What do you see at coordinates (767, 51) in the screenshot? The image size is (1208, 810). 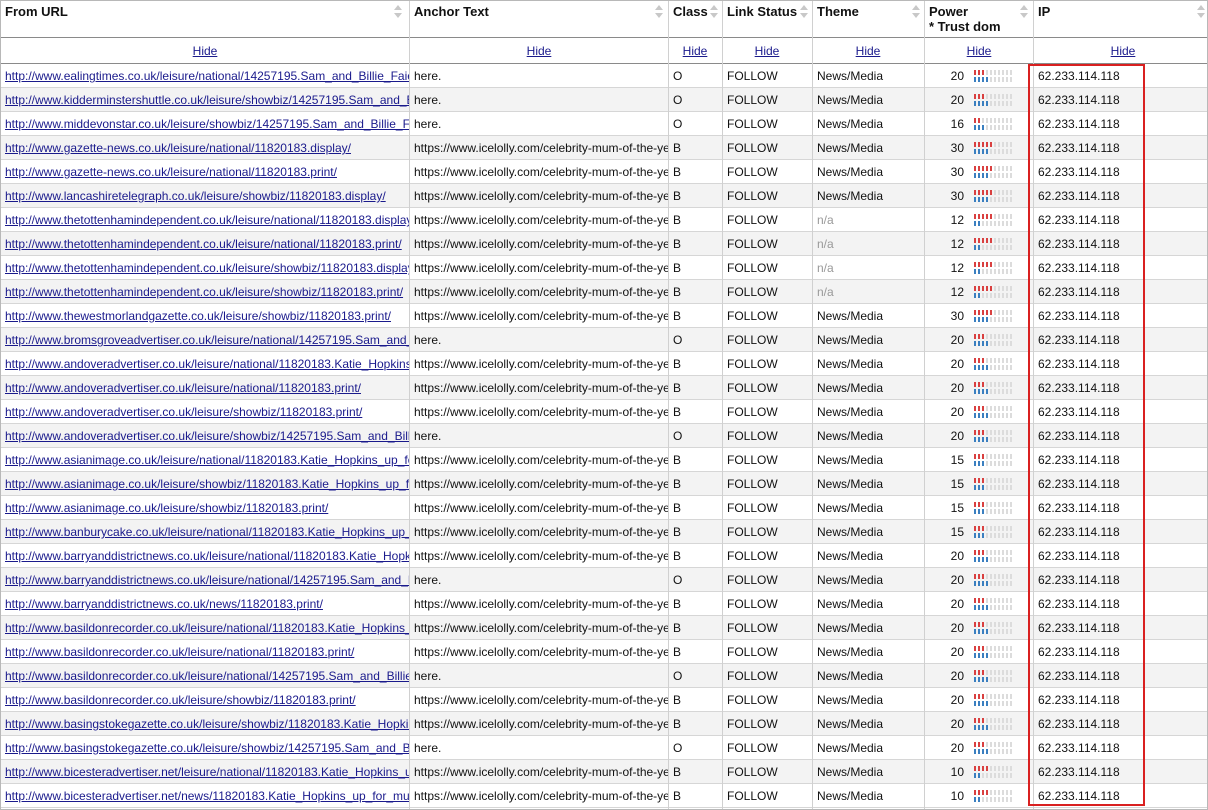 I see `hide-link-status-link: Hide` at bounding box center [767, 51].